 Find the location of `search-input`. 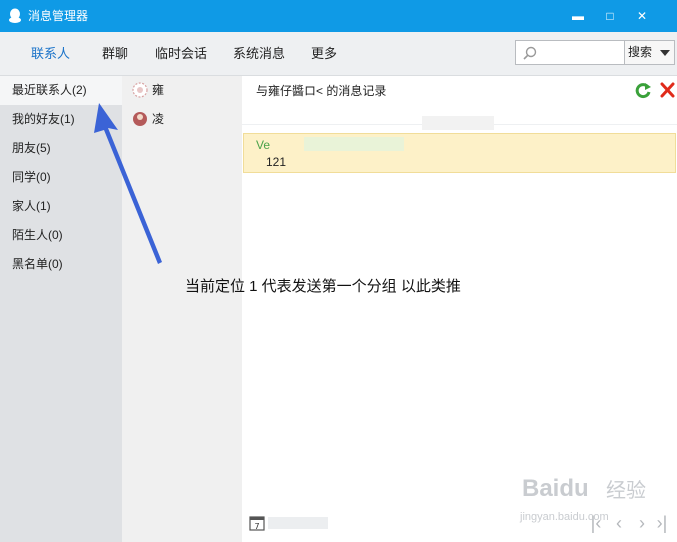

search-input is located at coordinates (583, 52).